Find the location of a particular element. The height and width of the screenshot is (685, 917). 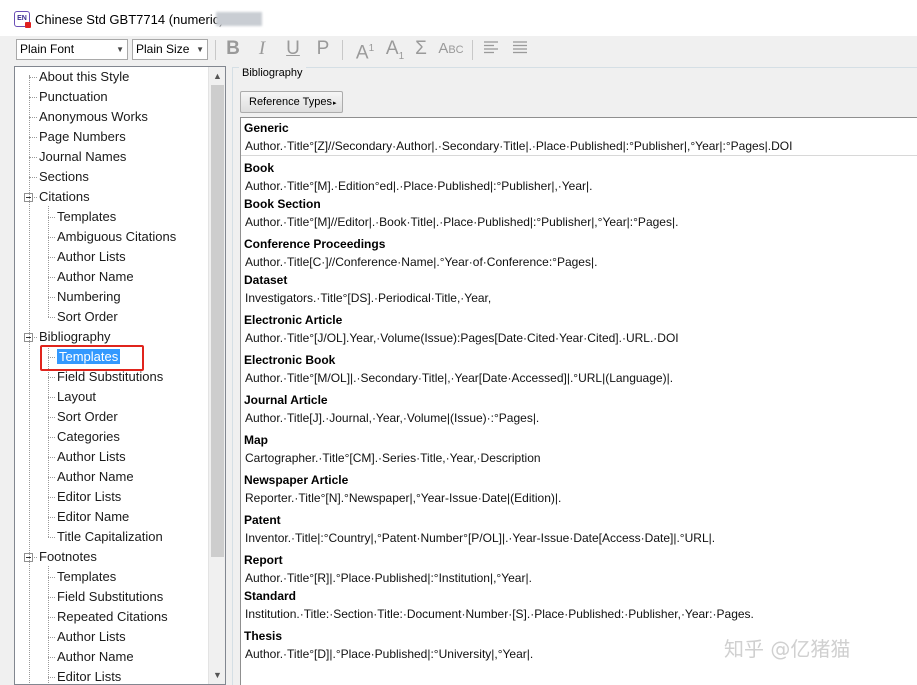

tree-item-title-capitalization: Title Capitalization is located at coordinates (110, 537).